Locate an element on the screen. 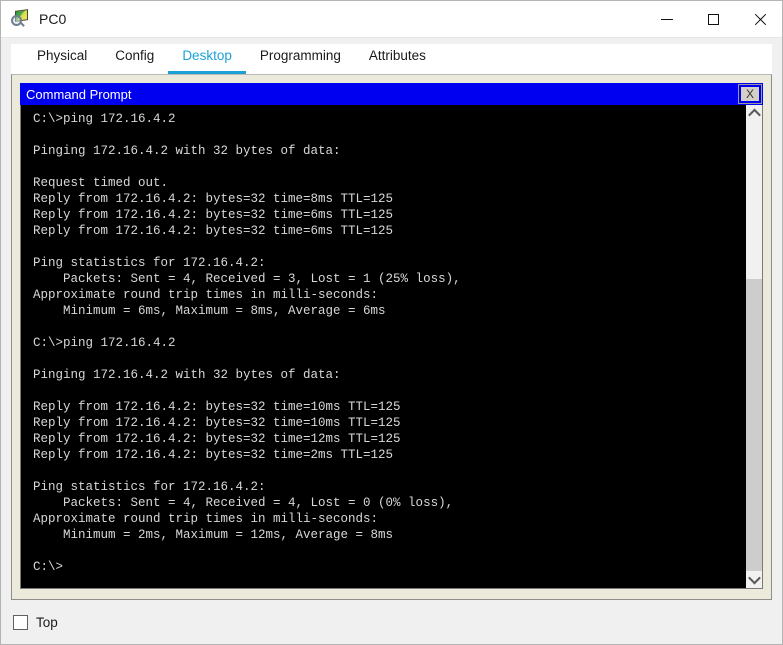 The width and height of the screenshot is (783, 645). command-prompt-title: Command Prompt is located at coordinates (79, 94).